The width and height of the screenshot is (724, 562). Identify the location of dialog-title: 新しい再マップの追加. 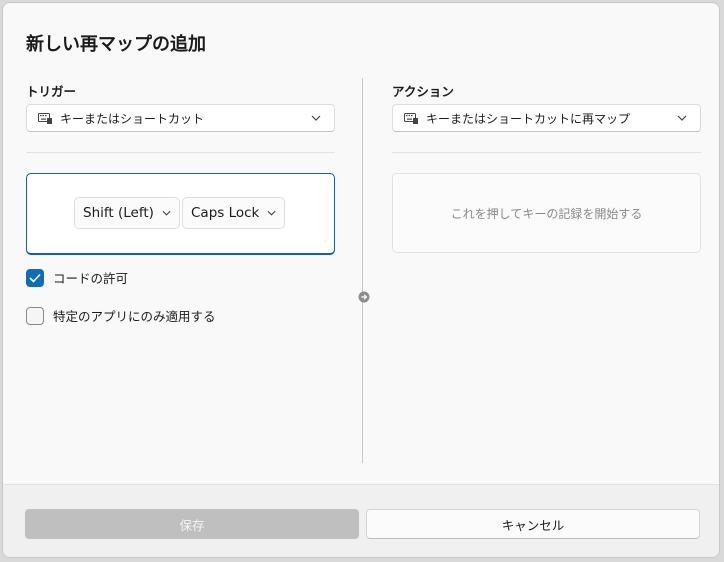
(116, 44).